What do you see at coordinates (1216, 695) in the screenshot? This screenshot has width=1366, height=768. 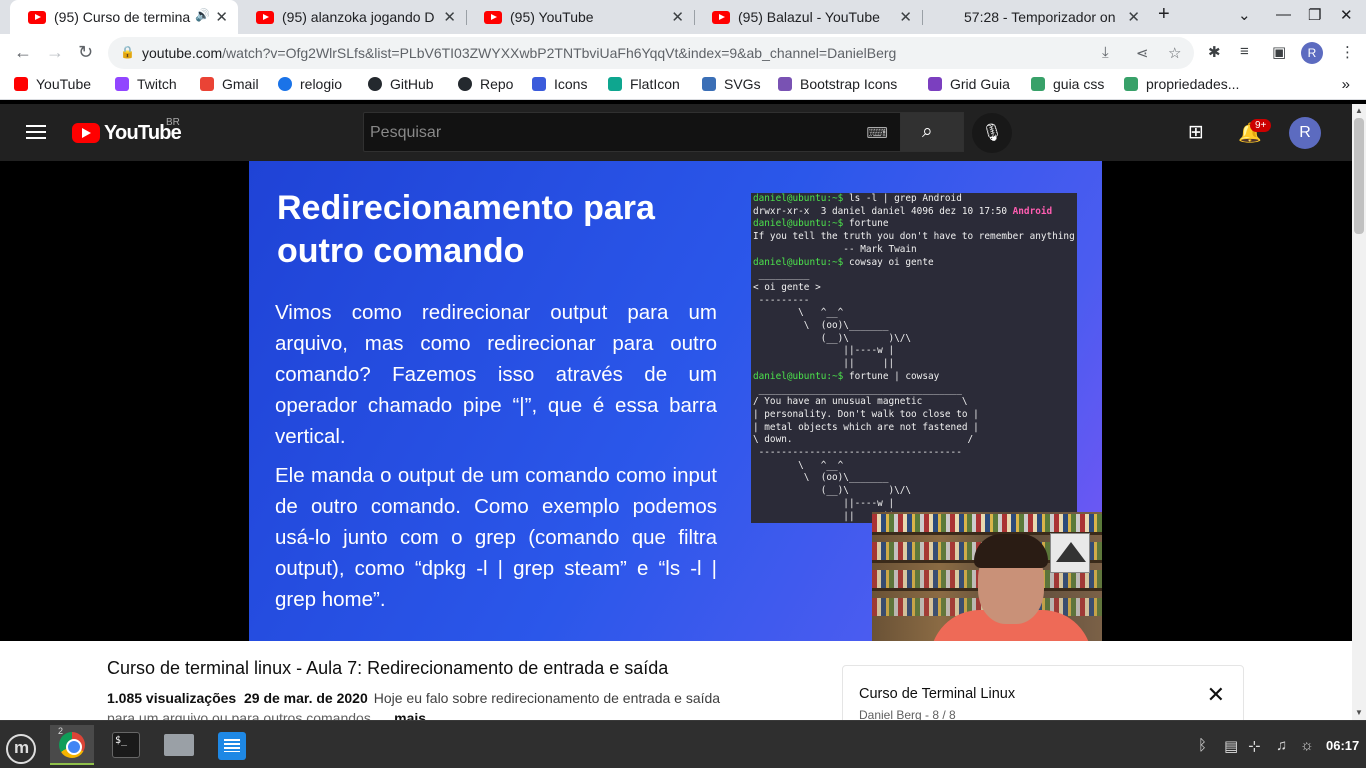 I see `playlist-close-icon: ✕` at bounding box center [1216, 695].